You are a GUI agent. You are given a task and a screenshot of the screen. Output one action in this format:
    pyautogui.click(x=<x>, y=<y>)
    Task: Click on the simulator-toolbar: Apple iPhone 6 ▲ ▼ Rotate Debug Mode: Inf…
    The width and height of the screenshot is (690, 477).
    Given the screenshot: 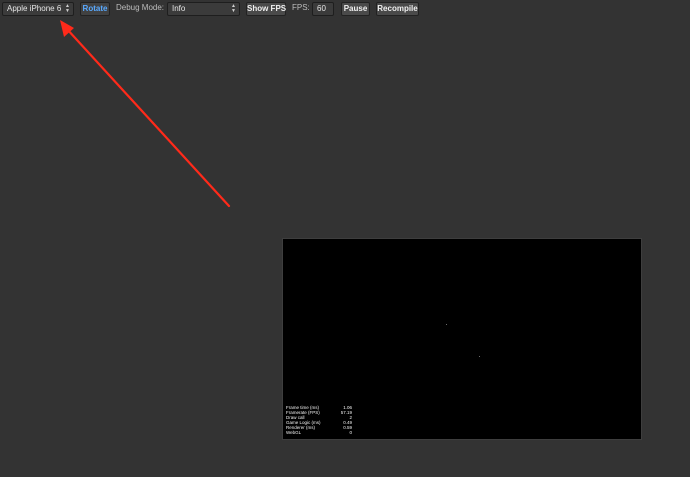 What is the action you would take?
    pyautogui.click(x=345, y=9)
    